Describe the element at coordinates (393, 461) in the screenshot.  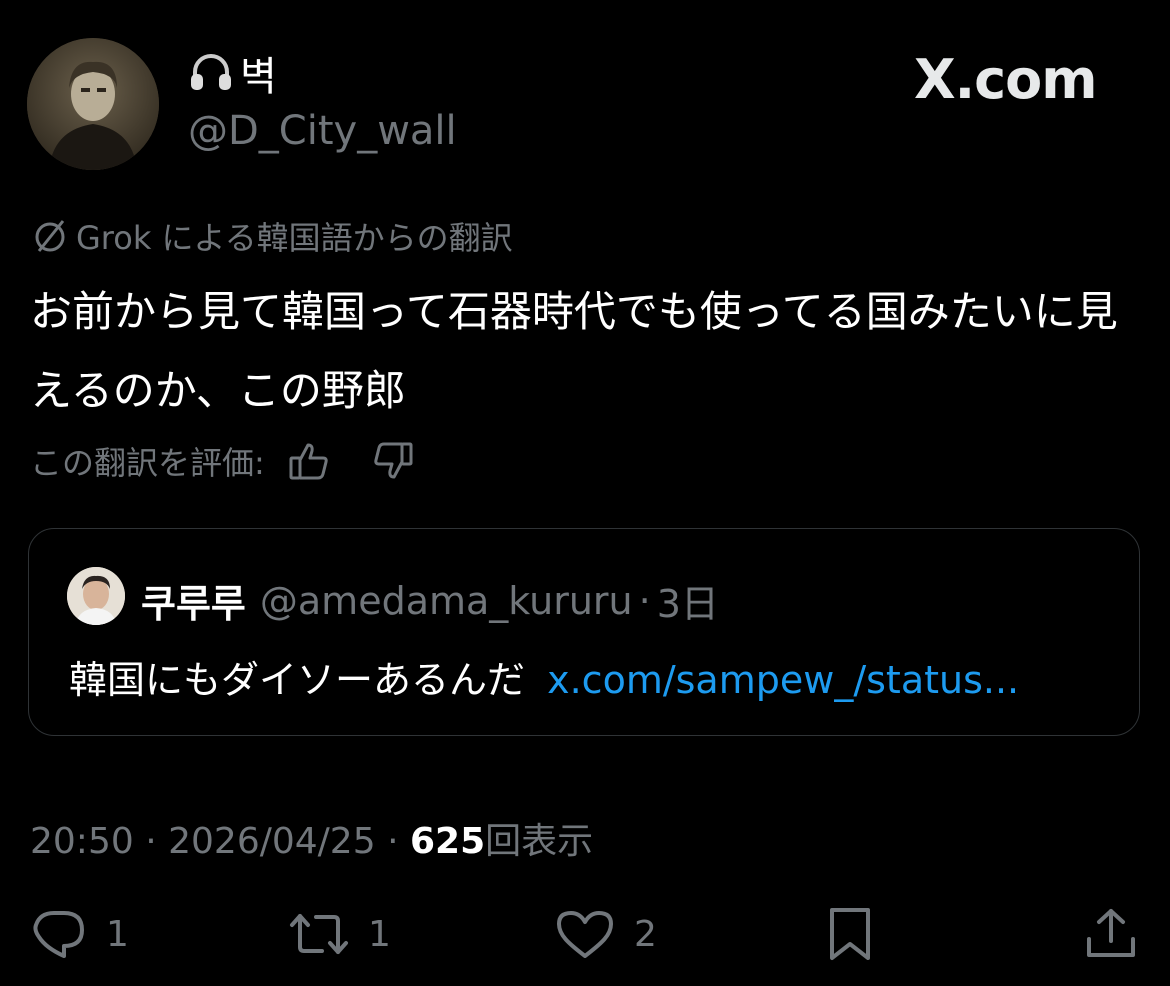
I see `thumbs-down-icon` at that location.